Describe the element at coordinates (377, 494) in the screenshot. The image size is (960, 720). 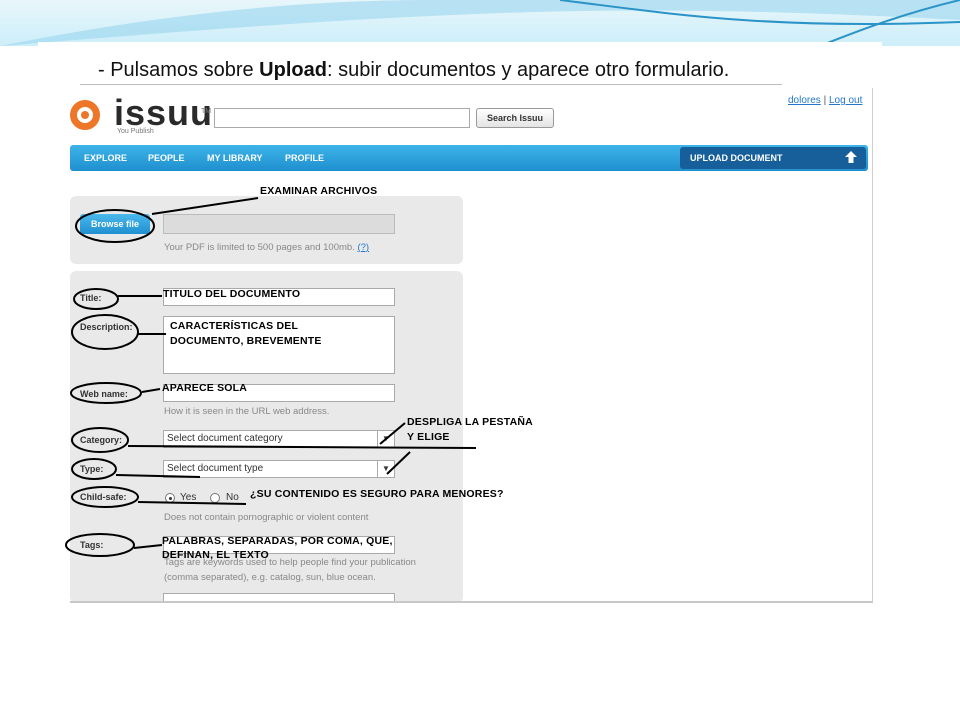
I see `annotation-seguro: ¿SU CONTENIDO ES SEGURO PARA MENORES?` at that location.